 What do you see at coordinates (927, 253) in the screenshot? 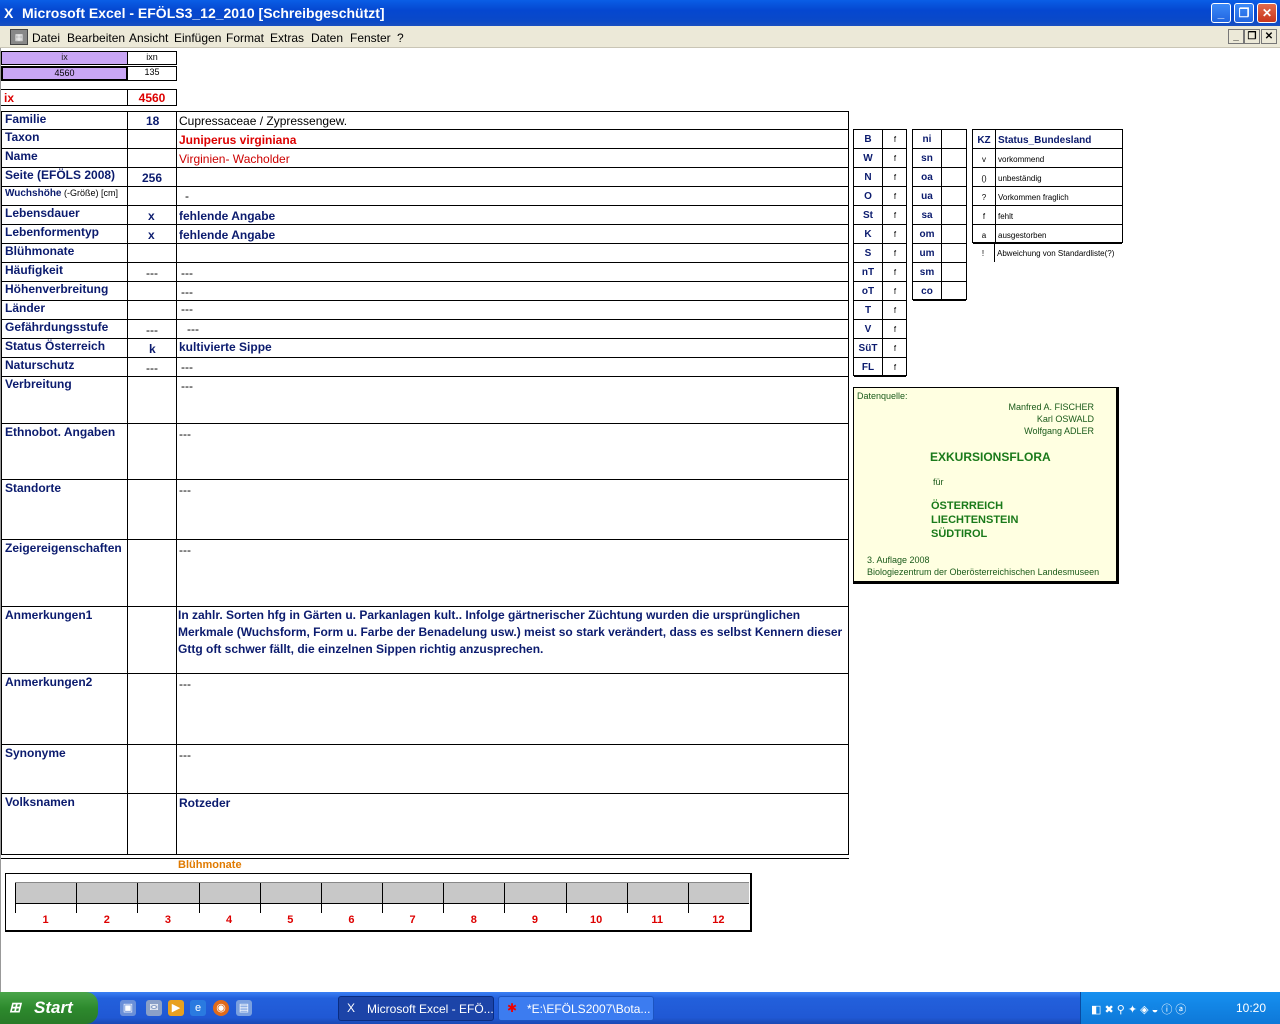
I see `height-code: um` at bounding box center [927, 253].